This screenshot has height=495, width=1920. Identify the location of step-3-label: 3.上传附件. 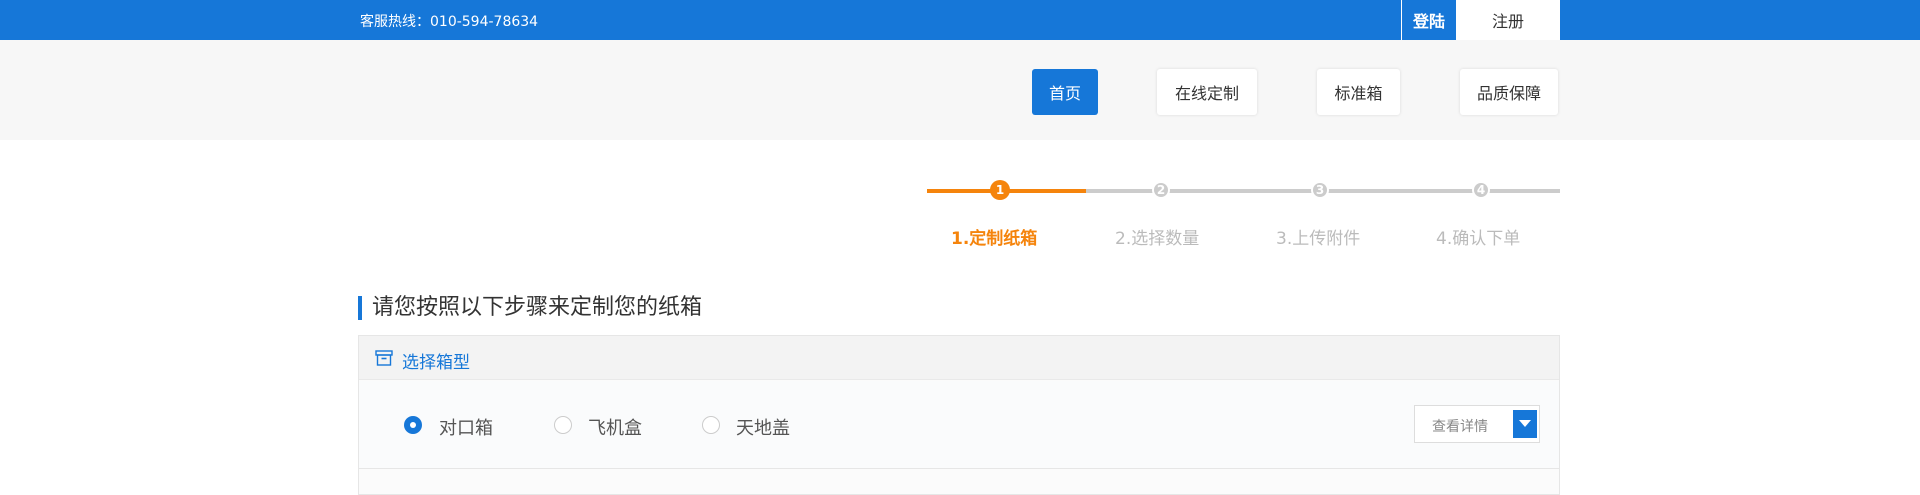
(1318, 239).